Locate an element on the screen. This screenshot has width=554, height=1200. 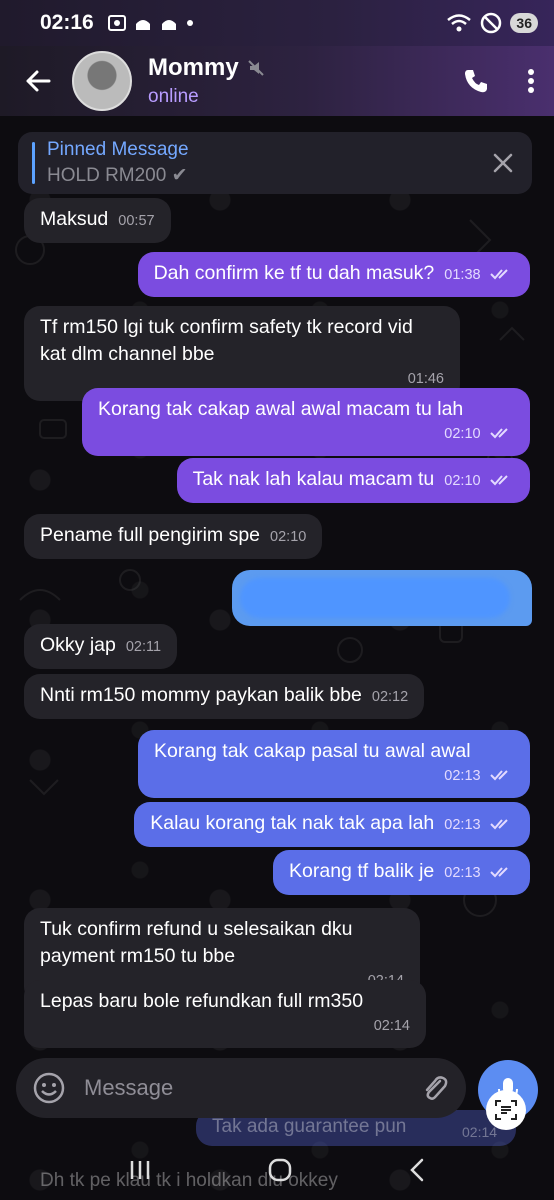
message-time: 02:12 is located at coordinates (390, 697).